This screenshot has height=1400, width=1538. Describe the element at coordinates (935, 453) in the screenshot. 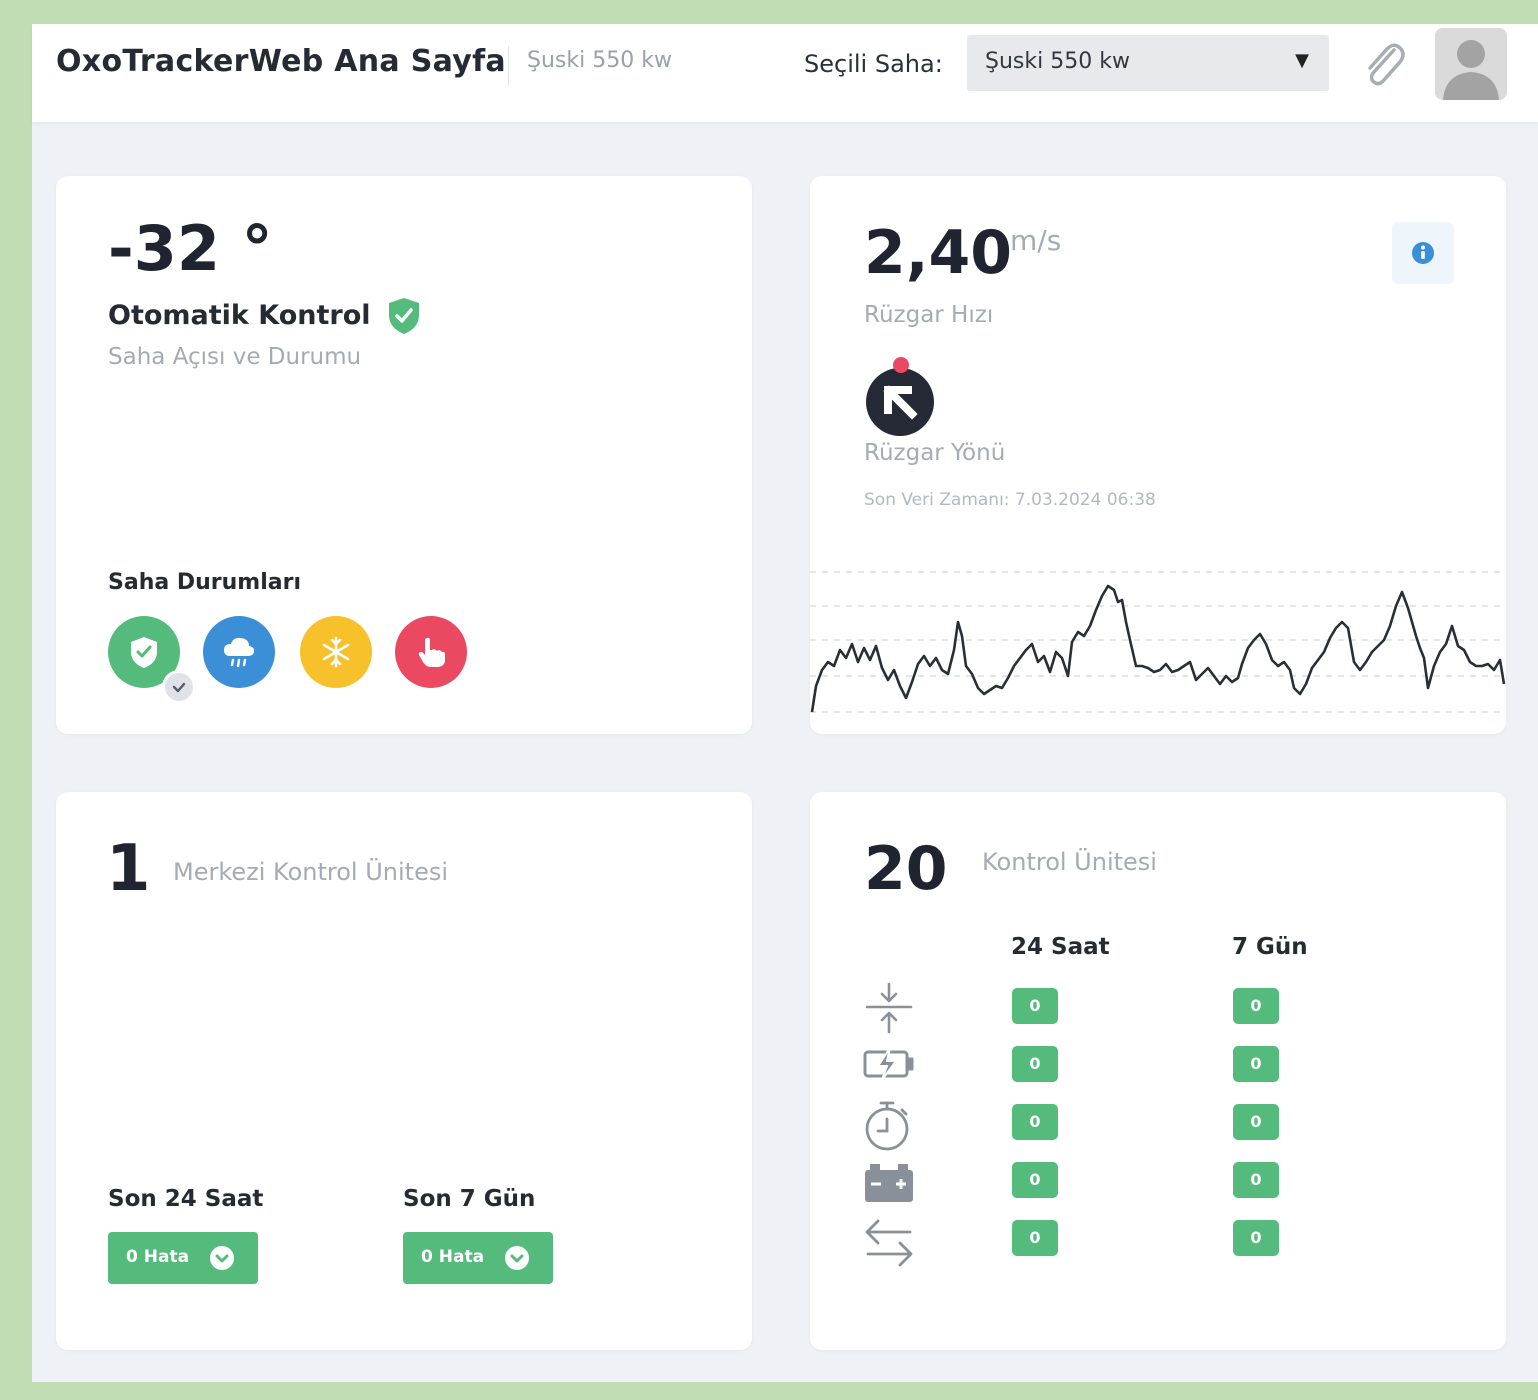

I see `wind-direction-label: Rüzgar Yönü` at that location.